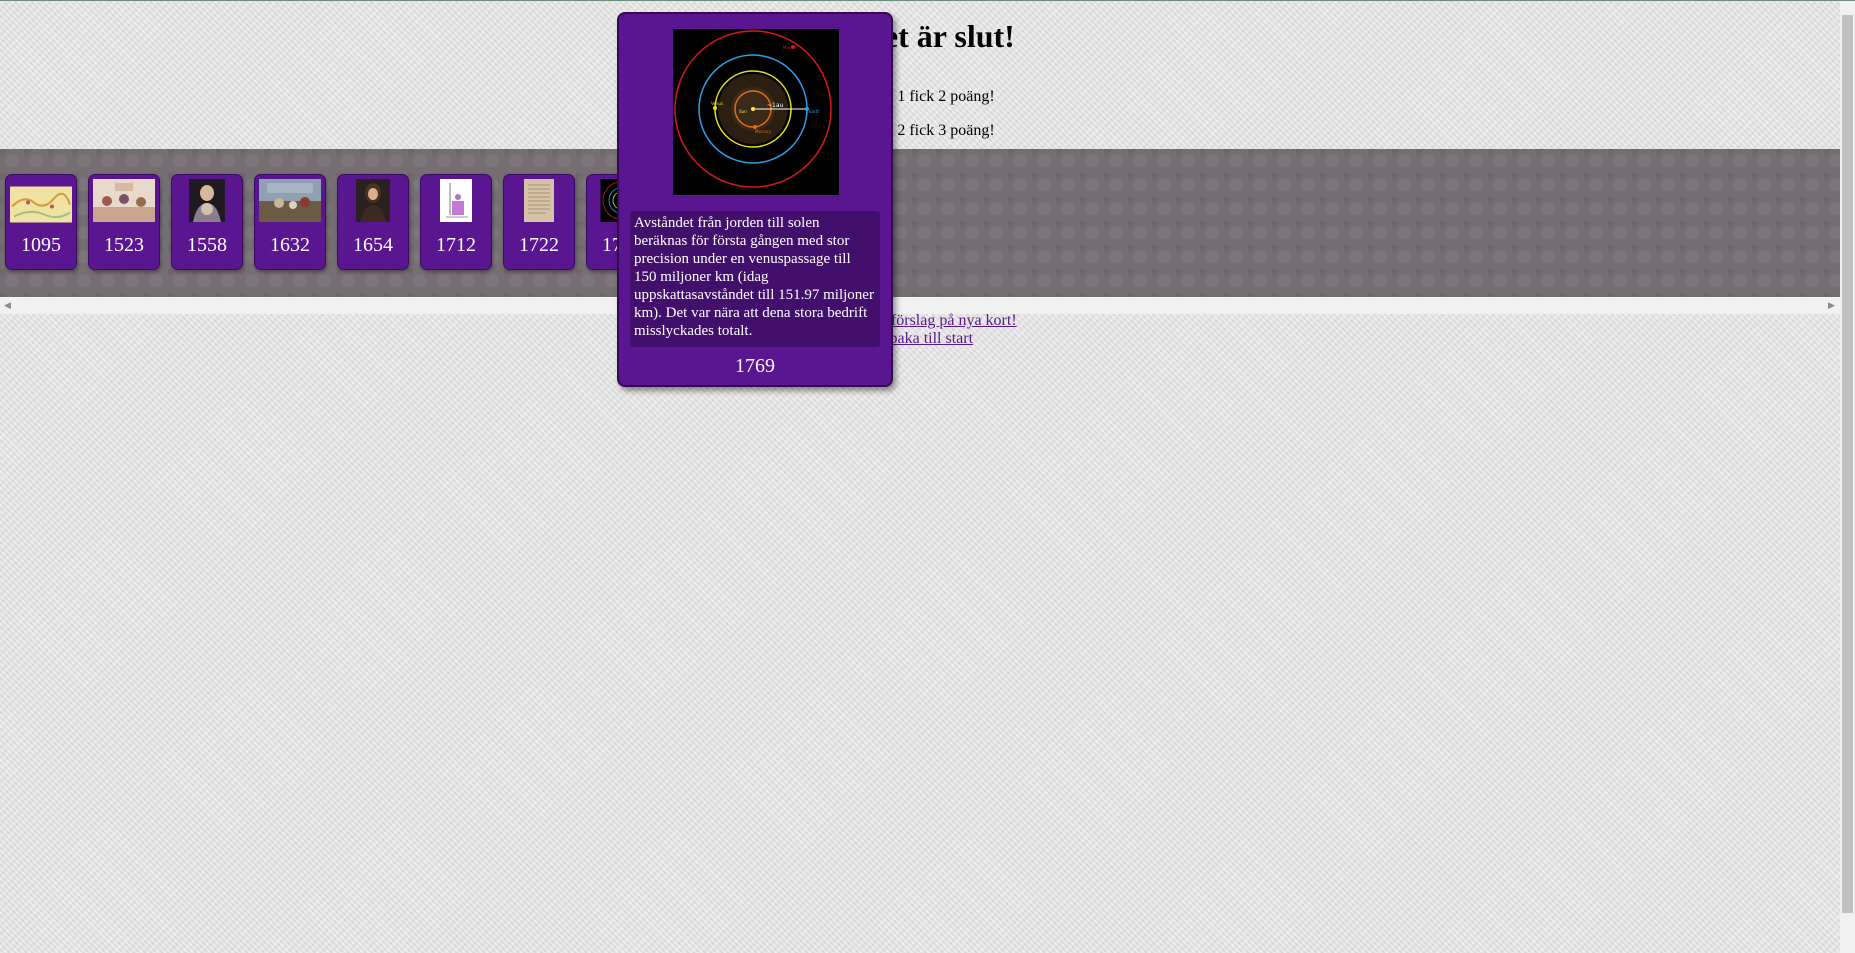  I want to click on battle-painting-thumbnail, so click(290, 200).